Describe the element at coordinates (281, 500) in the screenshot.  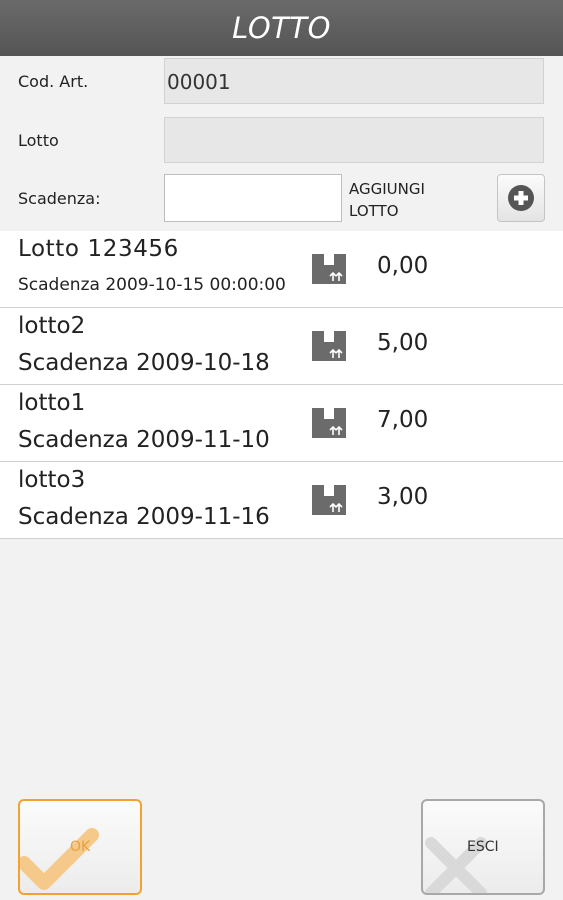
I see `lot-row: lotto3 Scadenza 2009-11-16 3,00` at that location.